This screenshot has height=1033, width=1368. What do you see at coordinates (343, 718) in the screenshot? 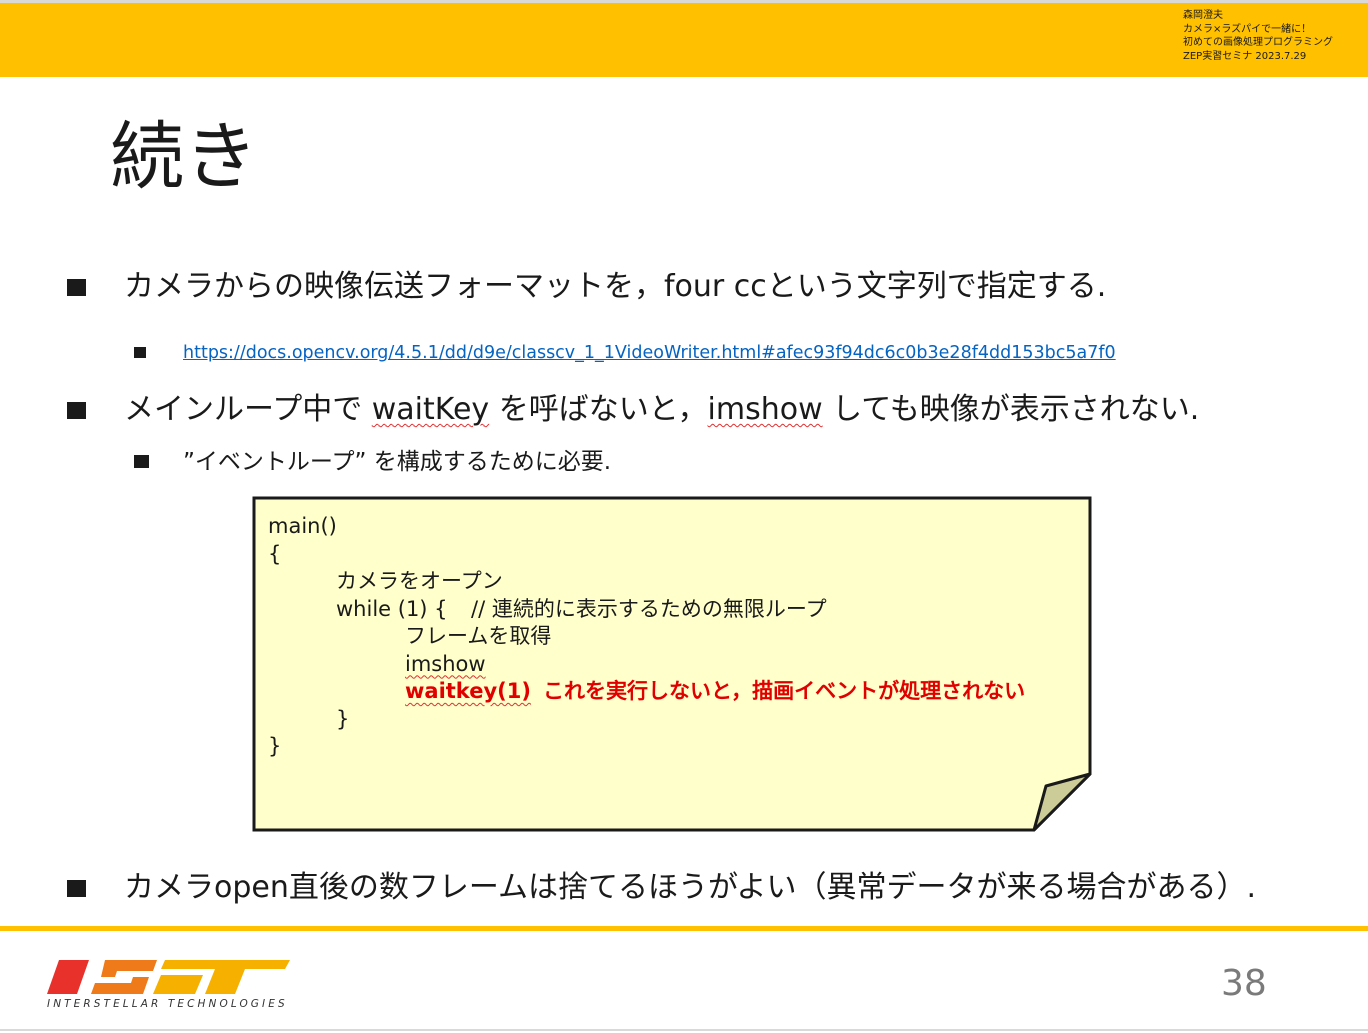
I see `code-close-inner: }` at bounding box center [343, 718].